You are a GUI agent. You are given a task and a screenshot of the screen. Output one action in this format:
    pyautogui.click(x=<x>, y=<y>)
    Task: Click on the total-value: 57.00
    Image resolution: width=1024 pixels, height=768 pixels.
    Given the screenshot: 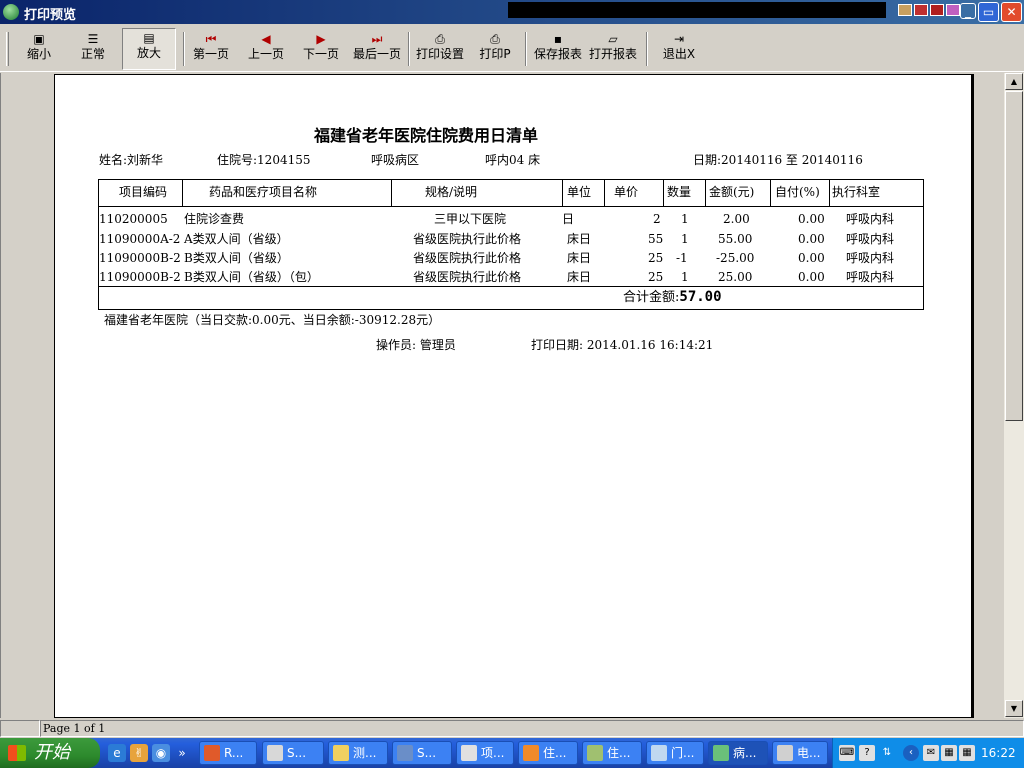 What is the action you would take?
    pyautogui.click(x=700, y=297)
    